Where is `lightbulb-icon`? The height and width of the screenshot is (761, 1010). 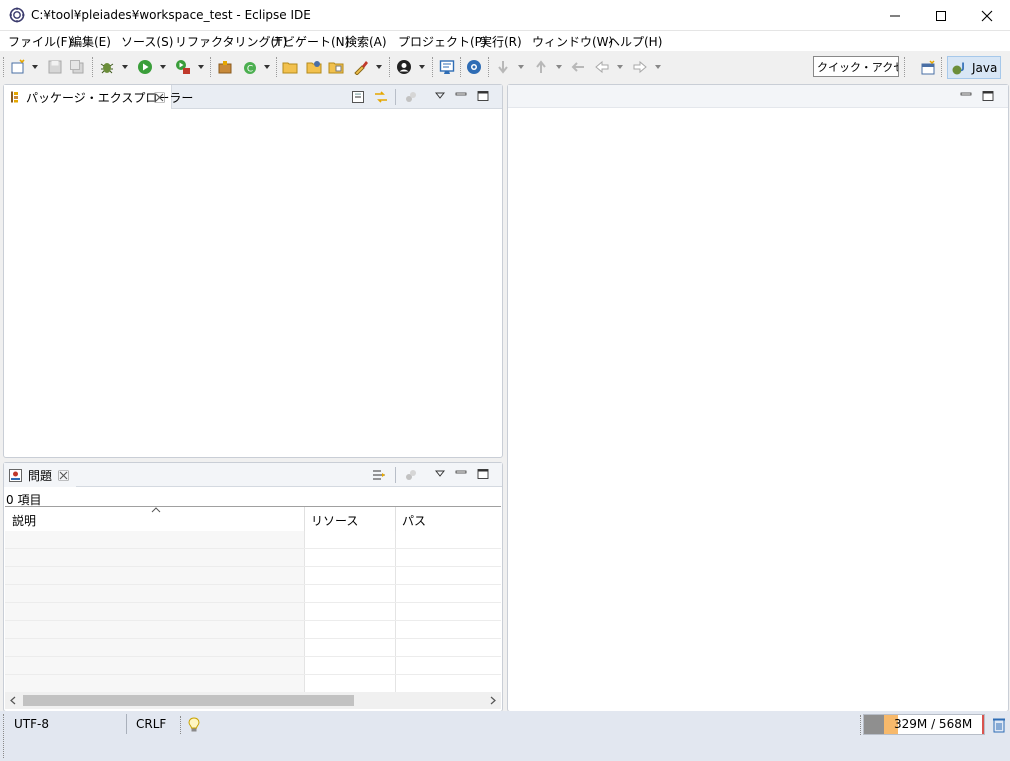
lightbulb-icon is located at coordinates (194, 725).